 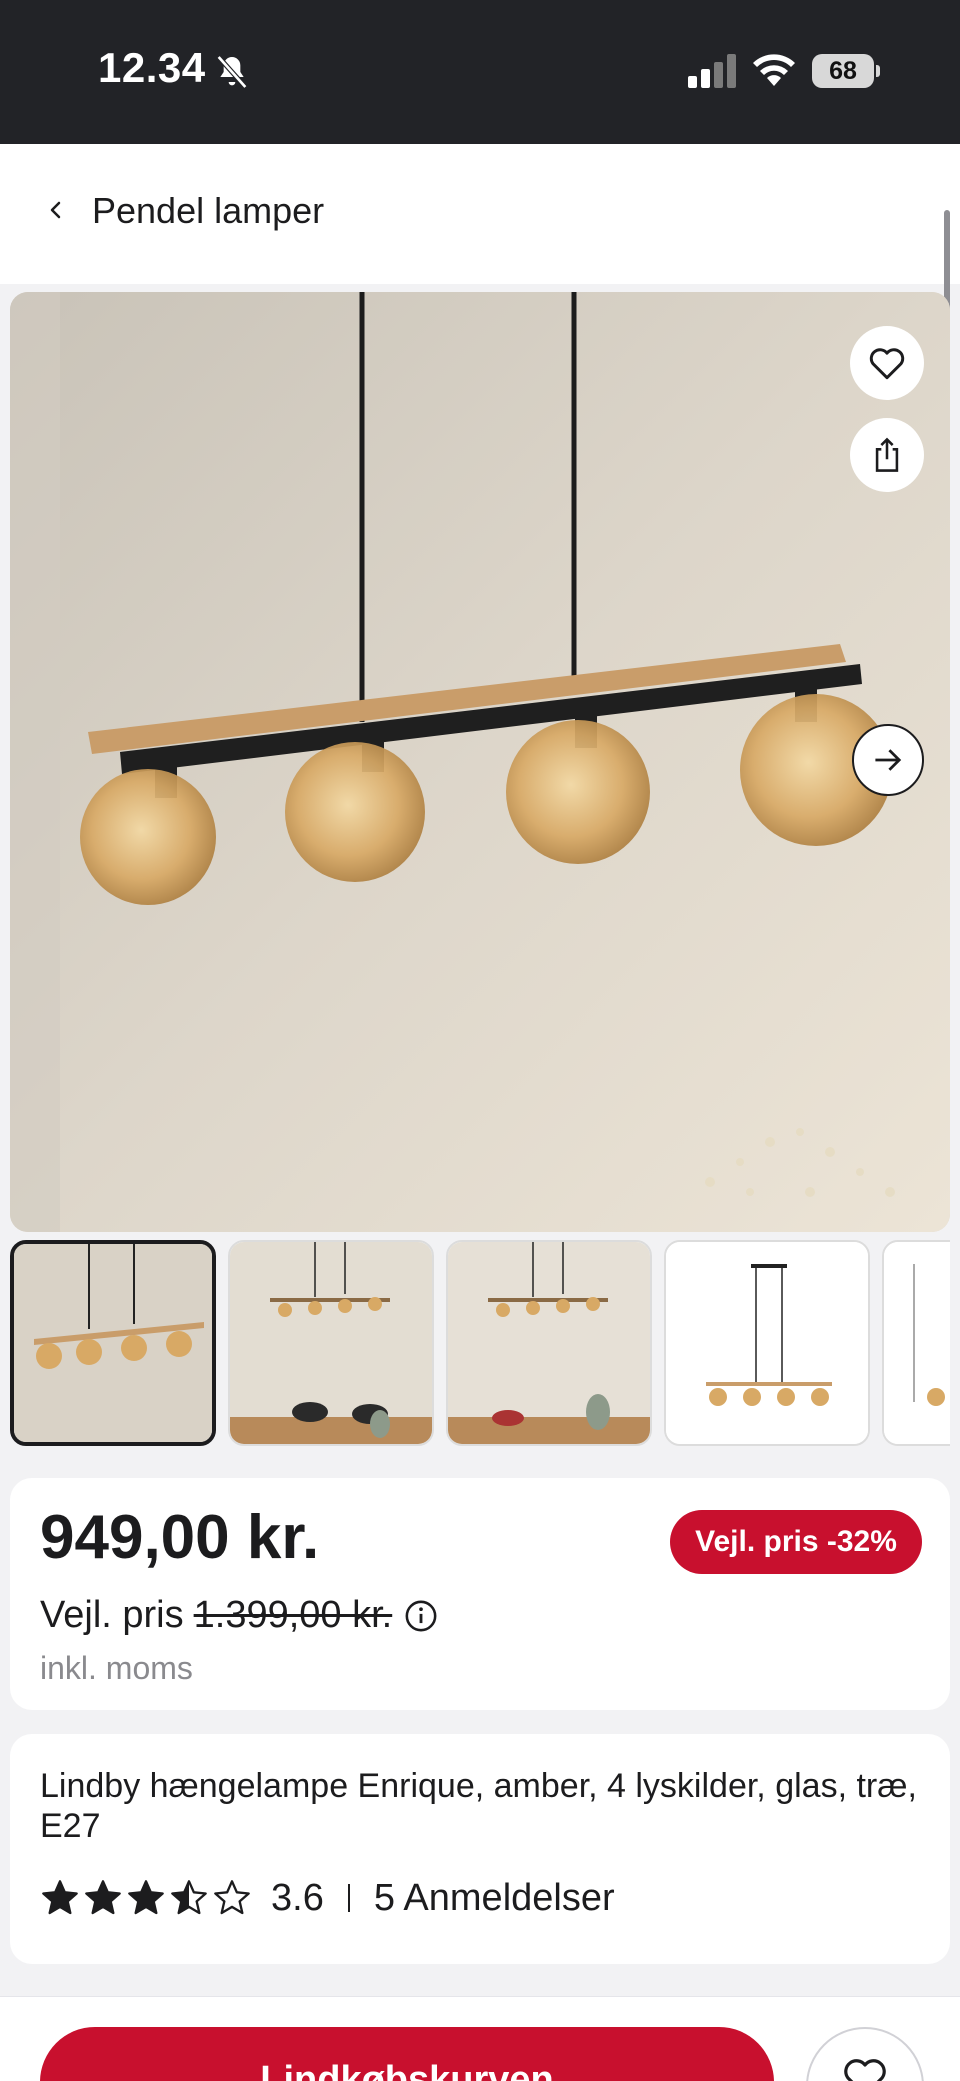 What do you see at coordinates (293, 1615) in the screenshot?
I see `rrp-value: 1.399,00 kr.` at bounding box center [293, 1615].